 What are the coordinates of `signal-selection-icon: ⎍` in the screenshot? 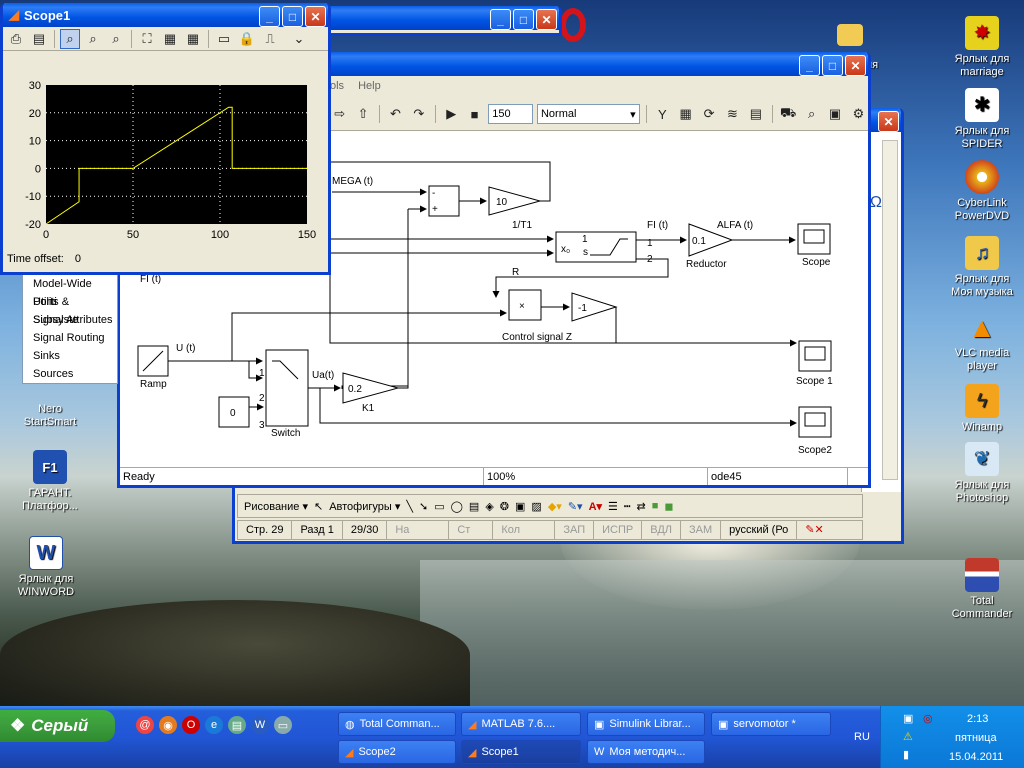 It's located at (270, 39).